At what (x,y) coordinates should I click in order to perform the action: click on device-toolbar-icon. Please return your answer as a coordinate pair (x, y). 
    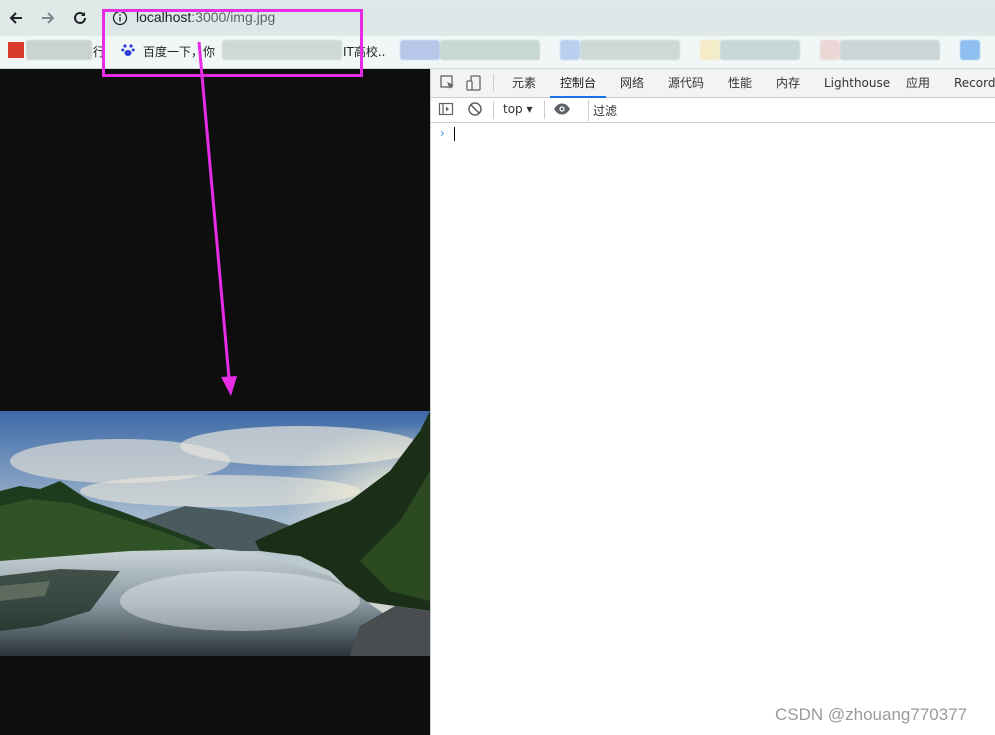
    Looking at the image, I should click on (474, 83).